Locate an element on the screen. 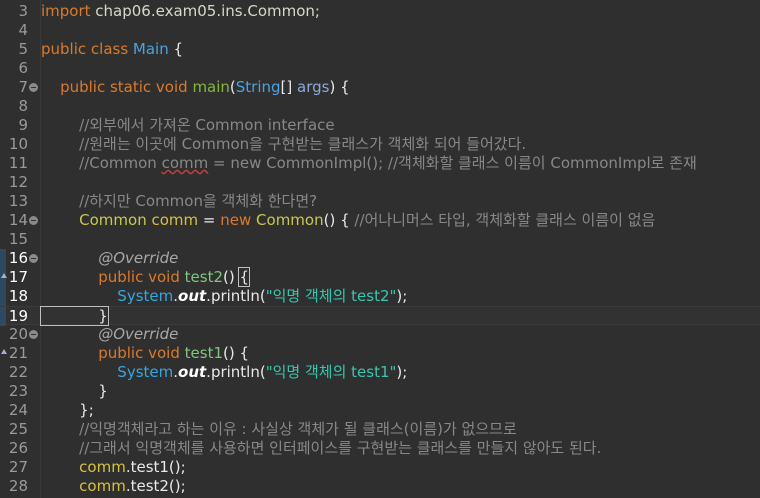 This screenshot has width=760, height=498. code-text: System.out.println("익명 객체의 test1"); is located at coordinates (224, 372).